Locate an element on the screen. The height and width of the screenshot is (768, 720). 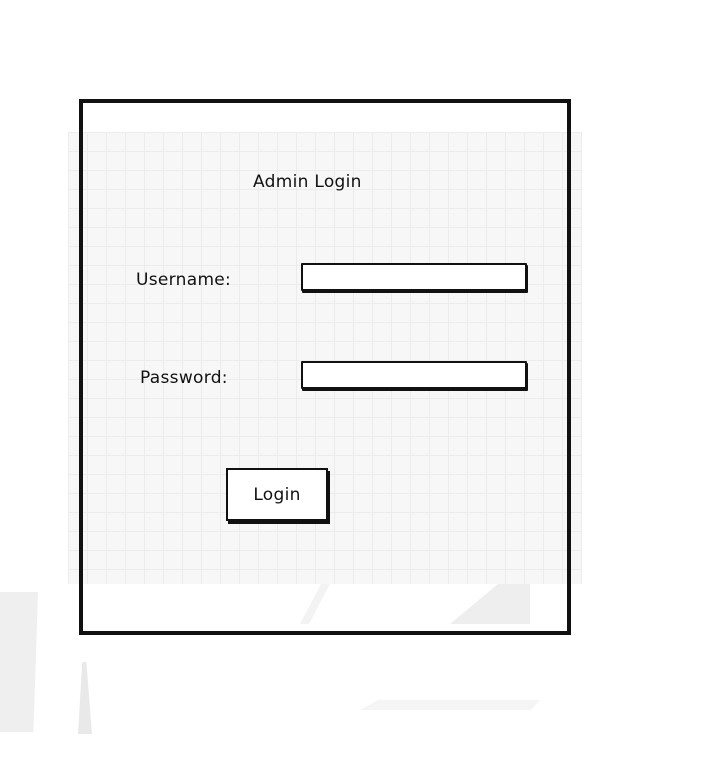
password-field is located at coordinates (414, 375).